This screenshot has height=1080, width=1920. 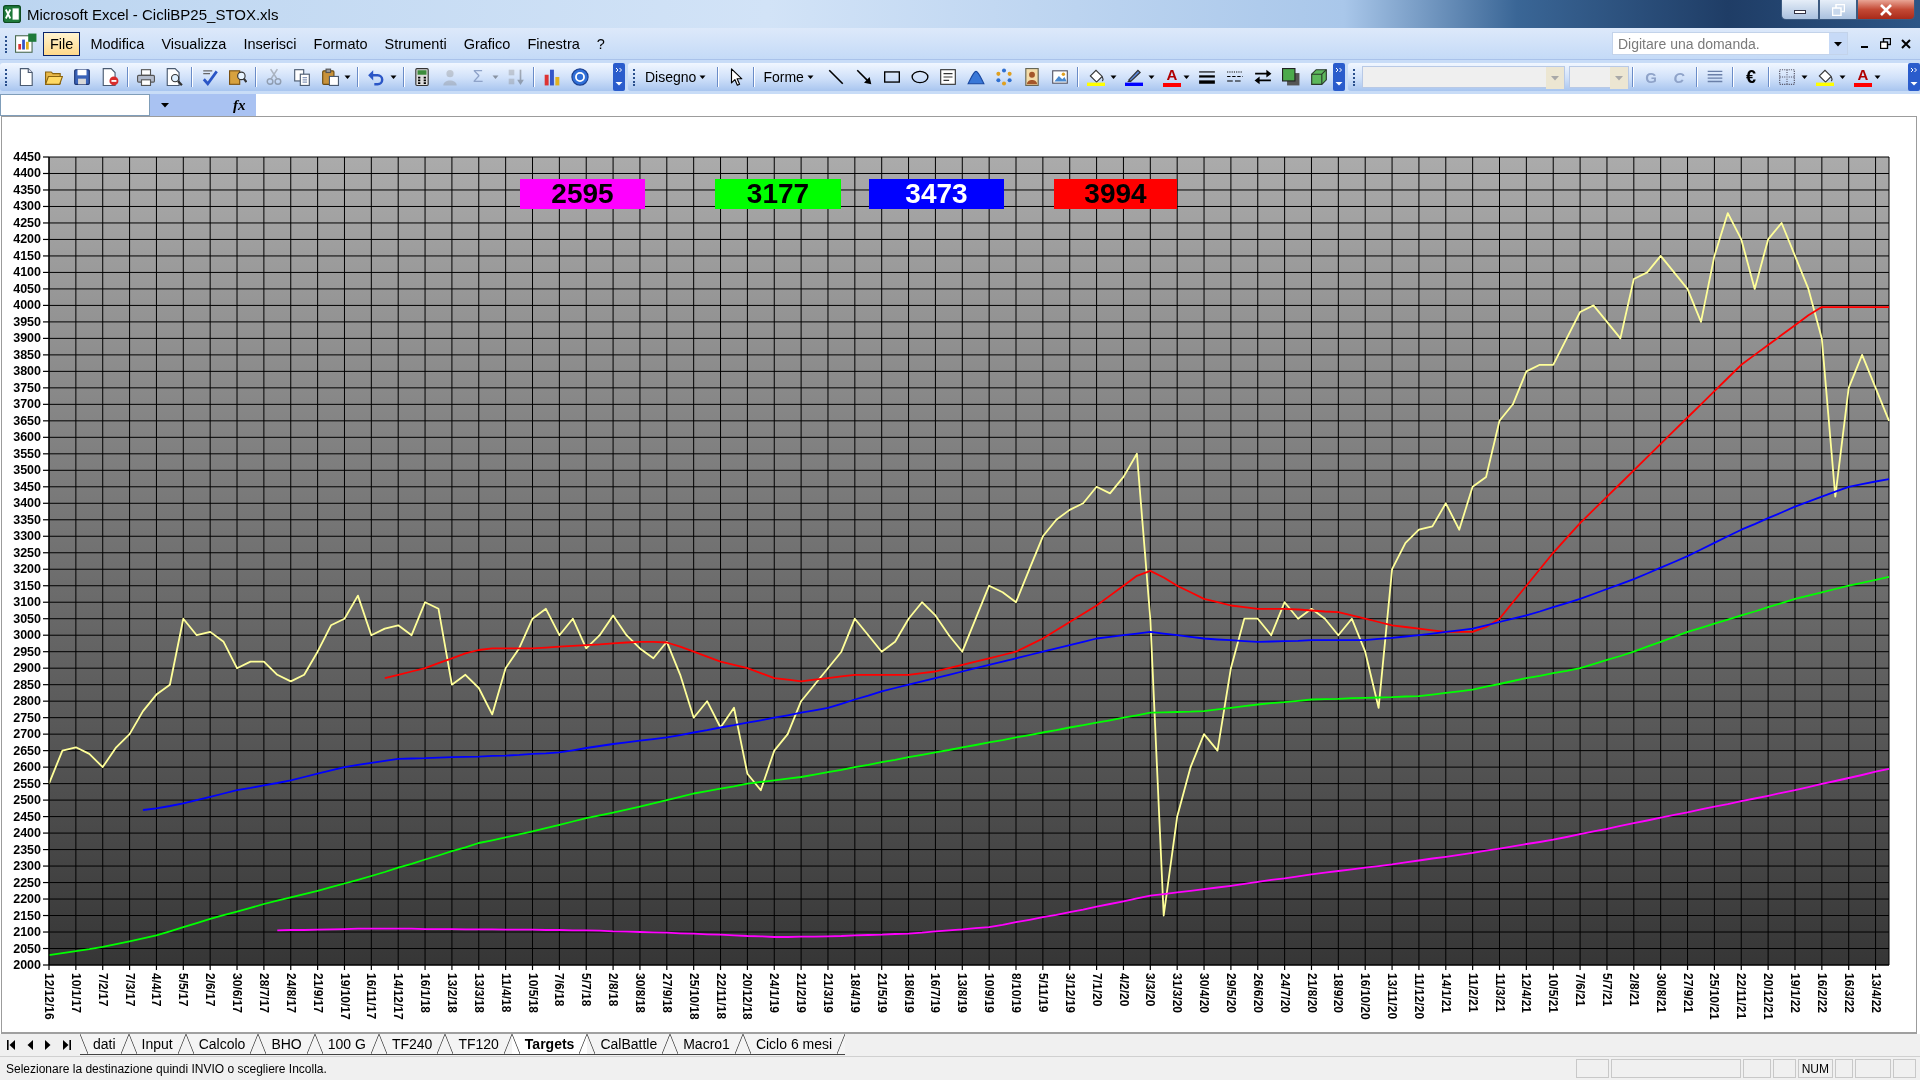 What do you see at coordinates (1031, 77) in the screenshot?
I see `portrait-icon` at bounding box center [1031, 77].